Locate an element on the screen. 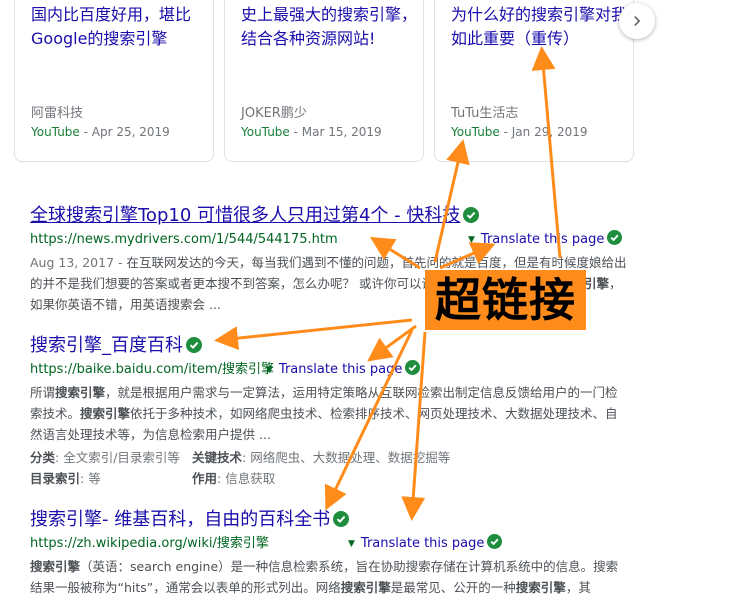 Image resolution: width=732 pixels, height=598 pixels. video-card-author: 阿雷科技 is located at coordinates (57, 113).